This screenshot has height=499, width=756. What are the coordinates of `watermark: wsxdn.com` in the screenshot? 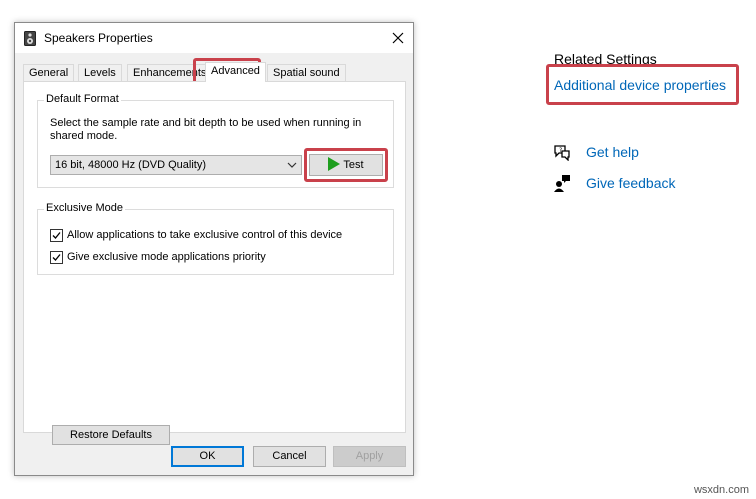 It's located at (721, 490).